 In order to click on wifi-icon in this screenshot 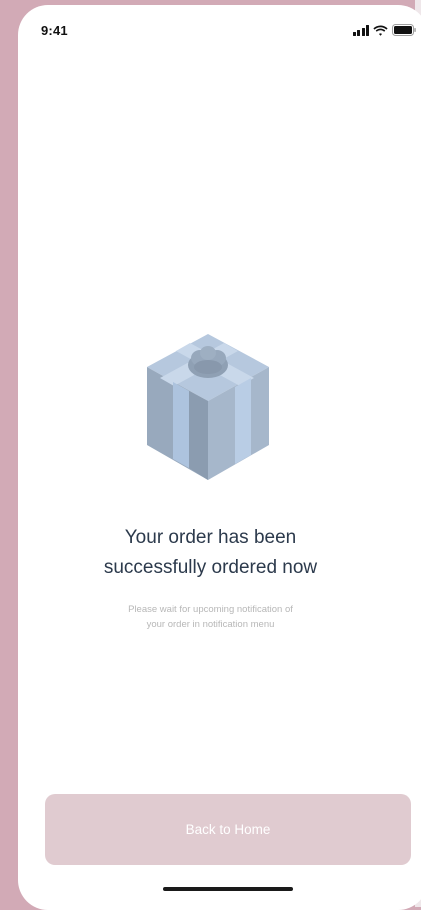, I will do `click(380, 30)`.